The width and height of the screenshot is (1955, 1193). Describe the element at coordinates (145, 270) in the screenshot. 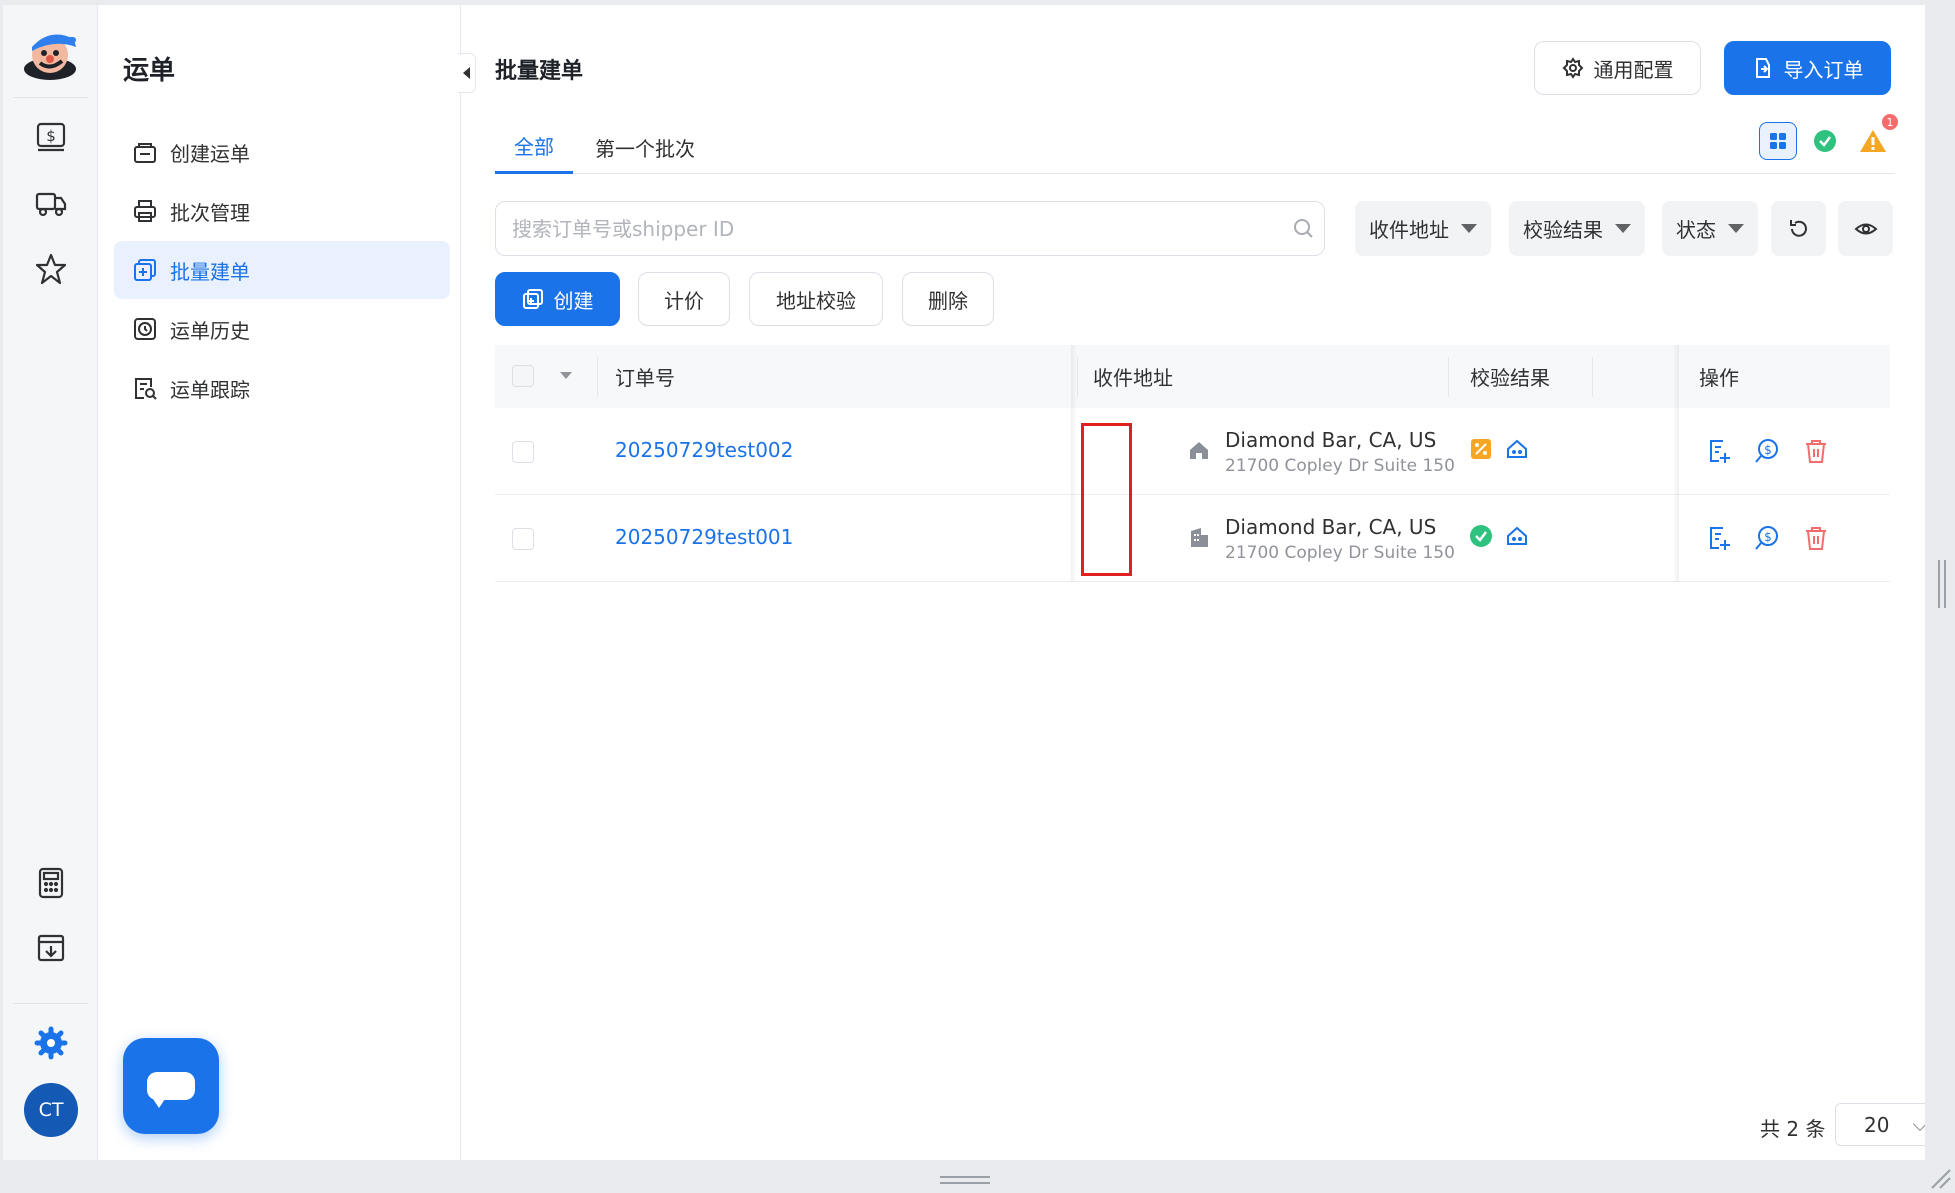

I see `batch-create-icon` at that location.